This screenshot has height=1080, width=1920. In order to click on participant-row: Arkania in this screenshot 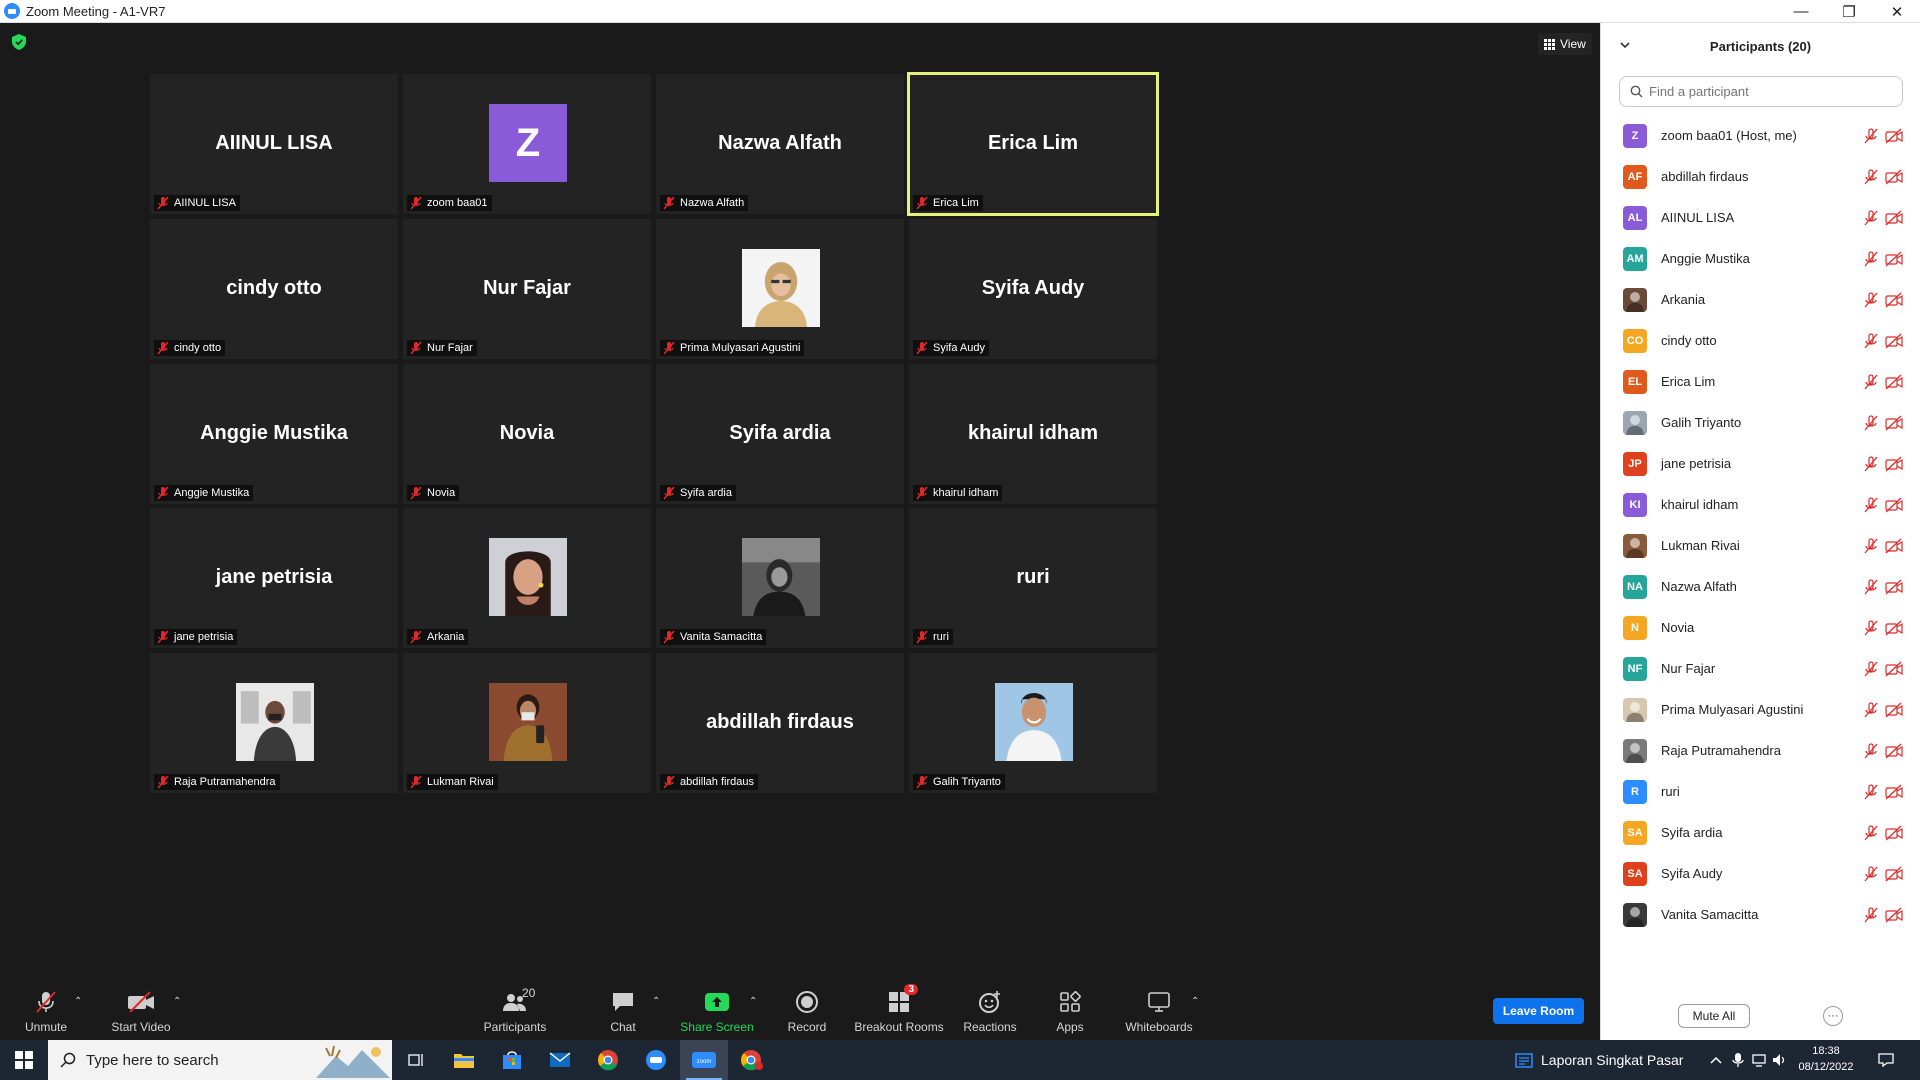, I will do `click(1760, 299)`.